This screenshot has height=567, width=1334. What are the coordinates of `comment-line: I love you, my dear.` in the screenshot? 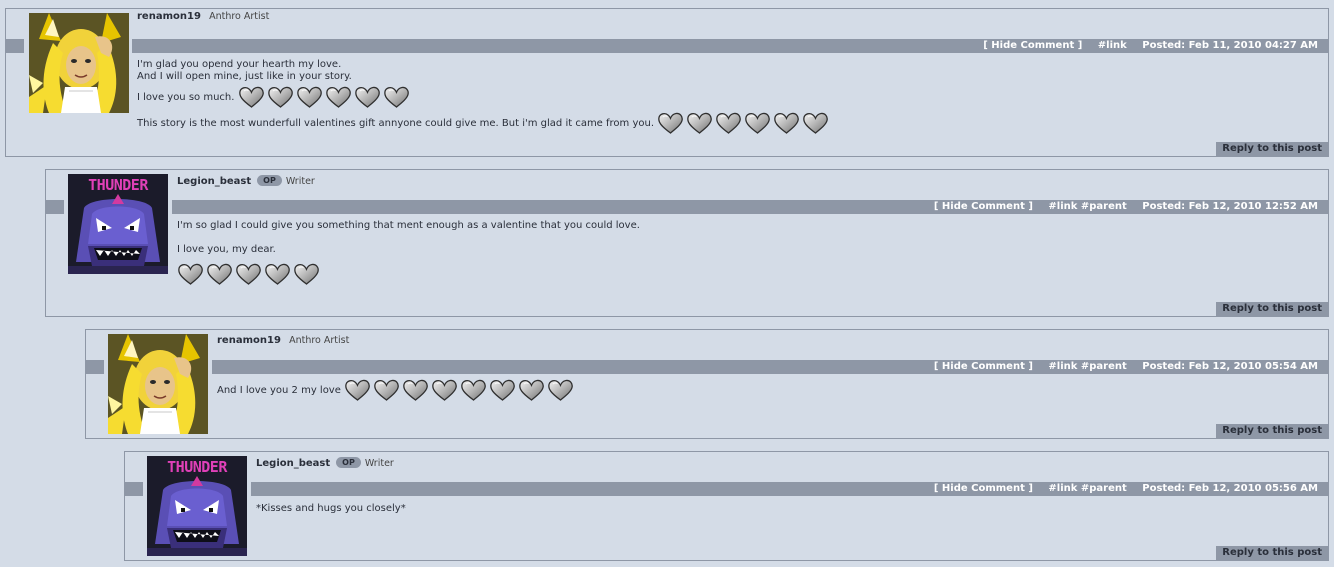 It's located at (226, 249).